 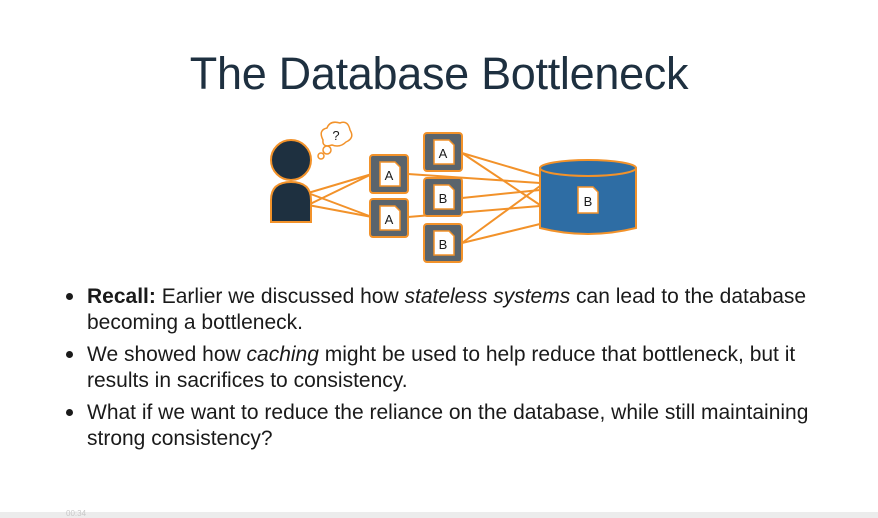 I want to click on bullet-text: Earlier we discussed how, so click(x=280, y=296).